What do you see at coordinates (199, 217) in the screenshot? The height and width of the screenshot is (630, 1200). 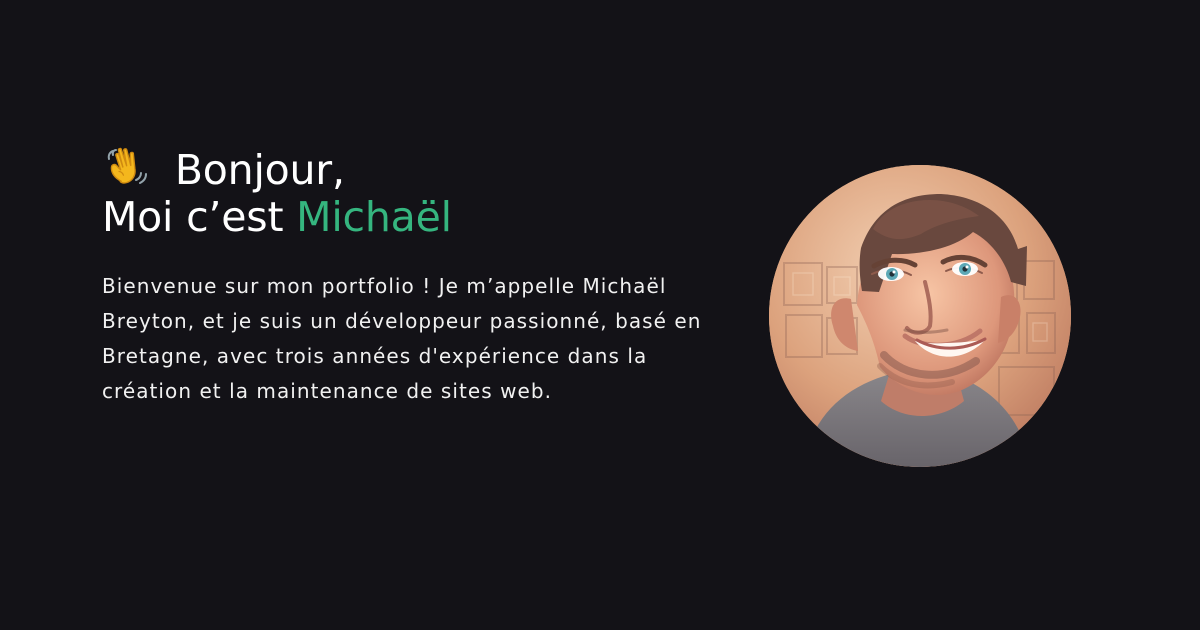 I see `intro-prefix: Moi c’est` at bounding box center [199, 217].